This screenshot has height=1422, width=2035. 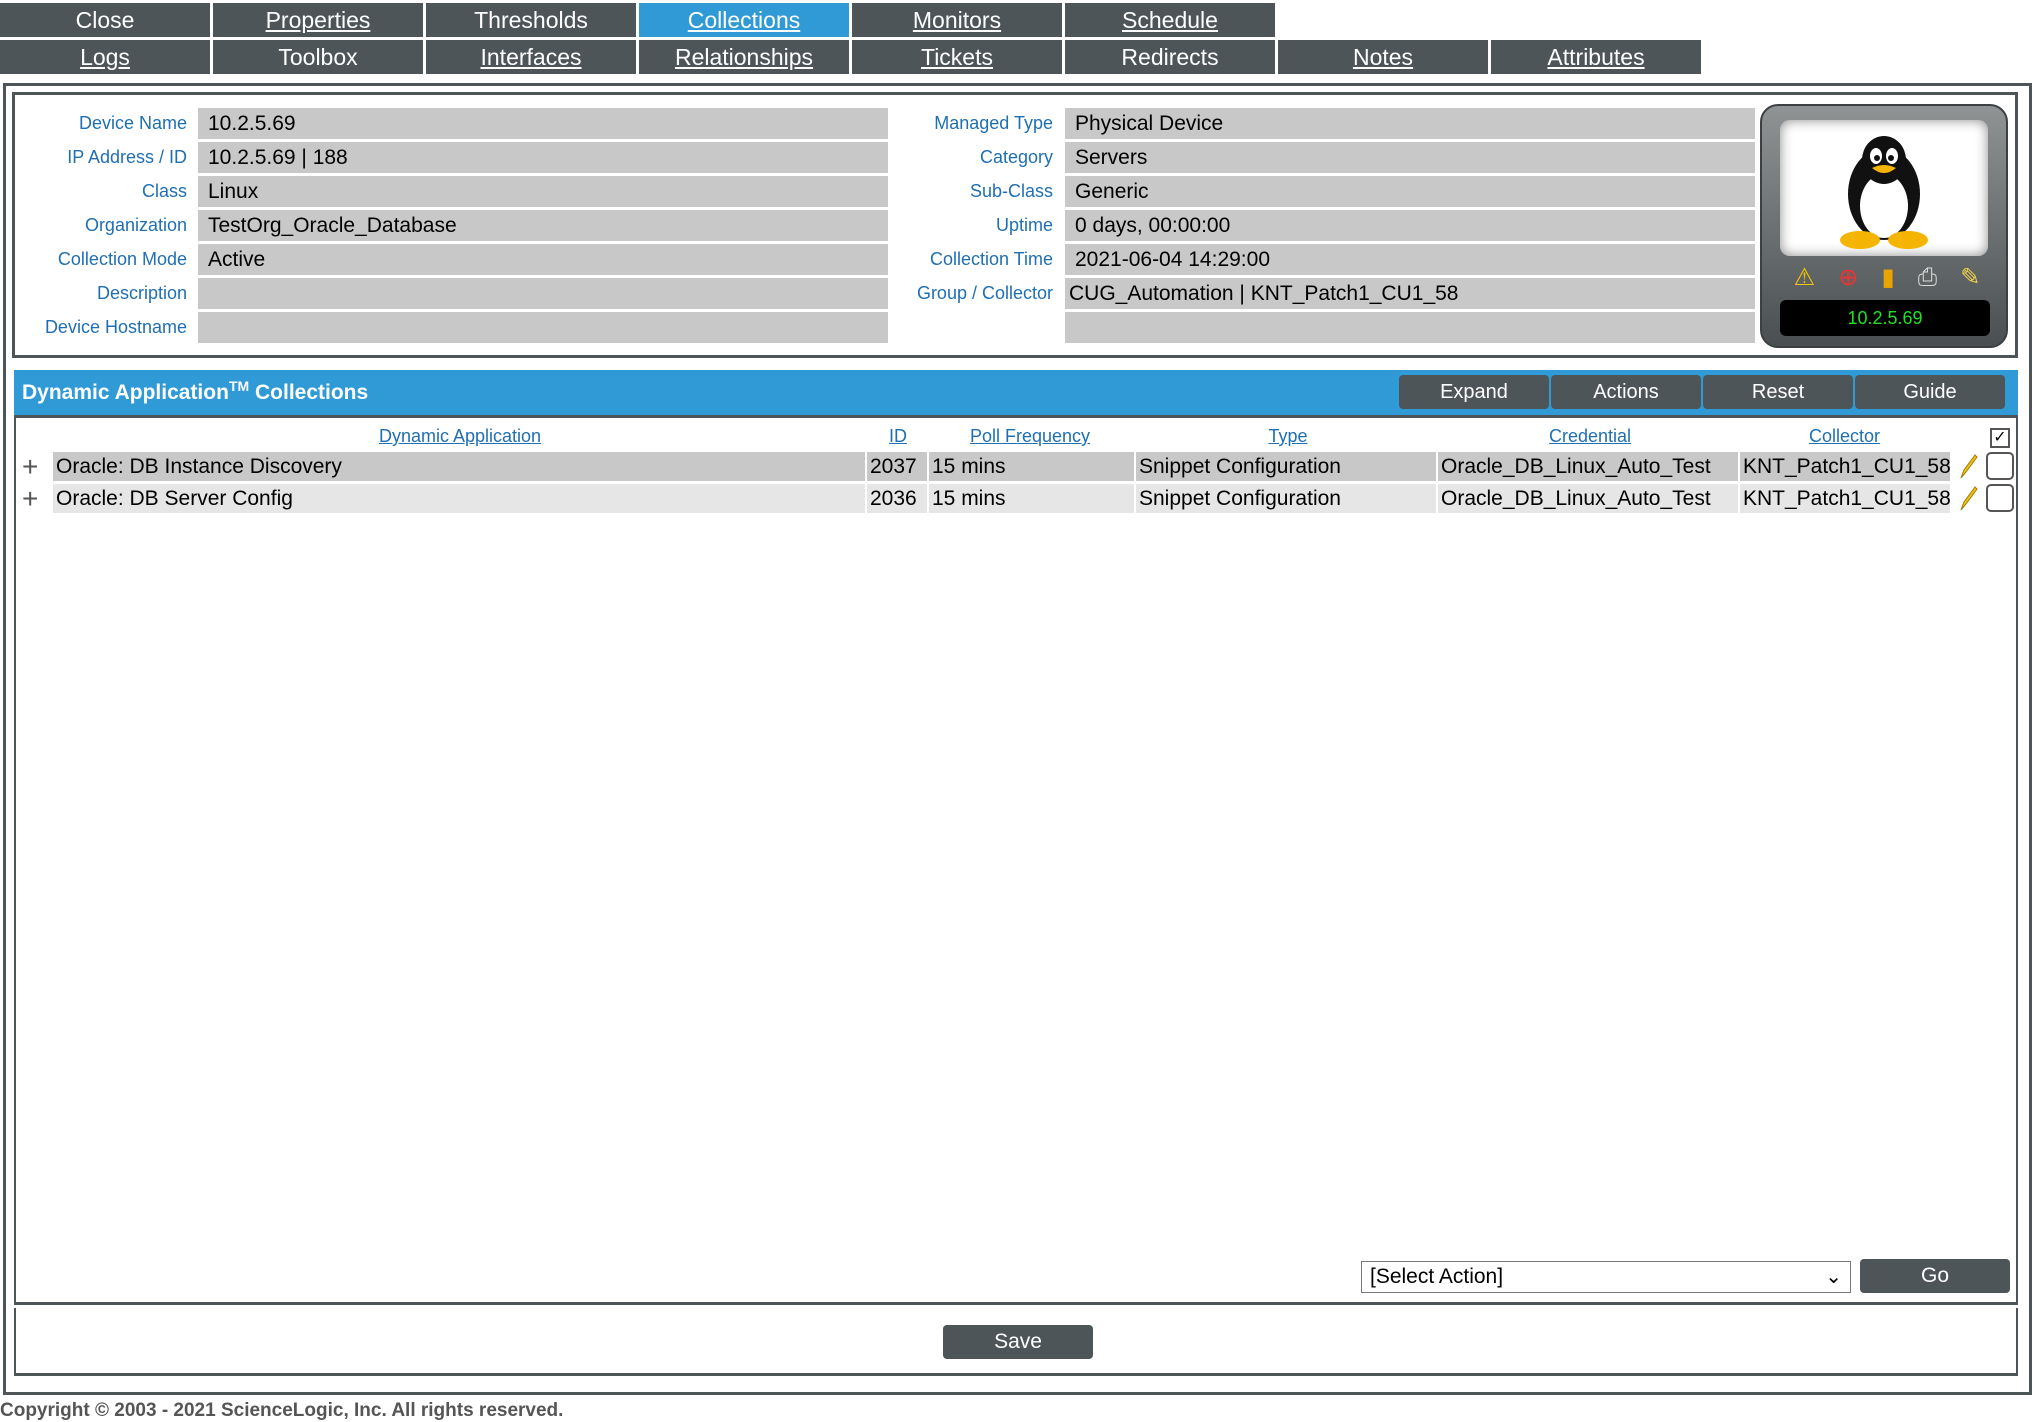 What do you see at coordinates (543, 191) in the screenshot?
I see `value-class: Linux` at bounding box center [543, 191].